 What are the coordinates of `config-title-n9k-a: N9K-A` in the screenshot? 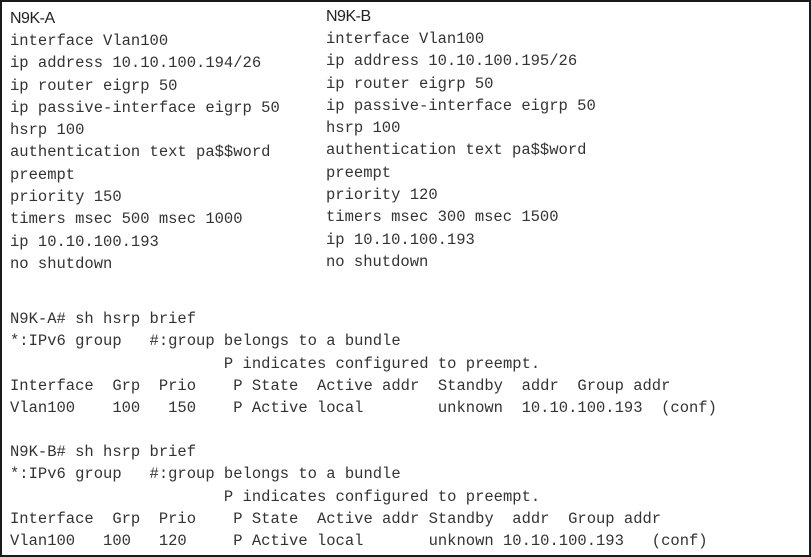 It's located at (32, 18).